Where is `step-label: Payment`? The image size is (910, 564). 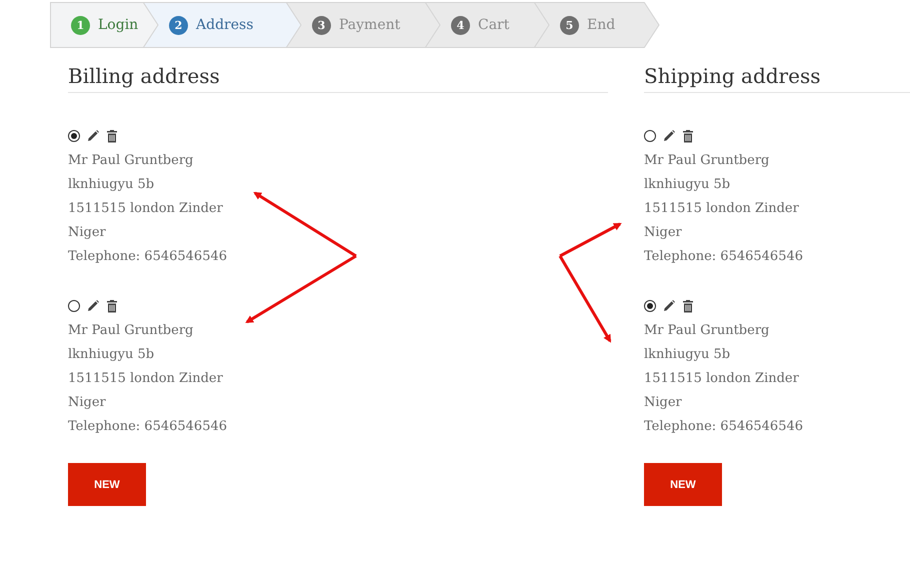
step-label: Payment is located at coordinates (369, 25).